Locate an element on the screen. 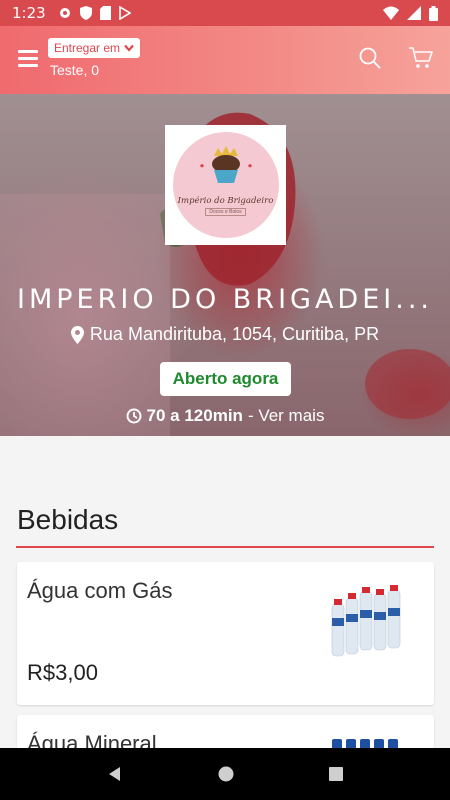 The image size is (450, 800). map-pin-icon is located at coordinates (77, 334).